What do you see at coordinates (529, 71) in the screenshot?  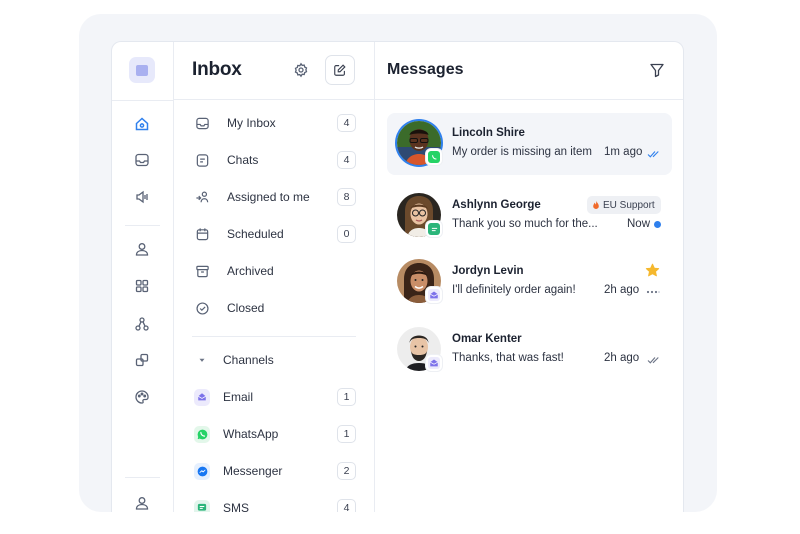 I see `messages-header: Messages` at bounding box center [529, 71].